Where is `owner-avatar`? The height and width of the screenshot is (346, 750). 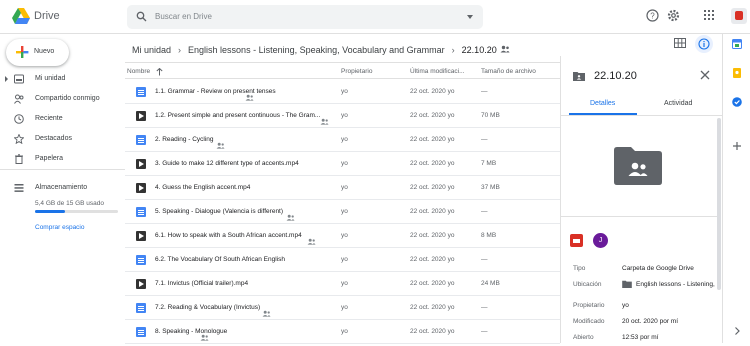
owner-avatar is located at coordinates (576, 240).